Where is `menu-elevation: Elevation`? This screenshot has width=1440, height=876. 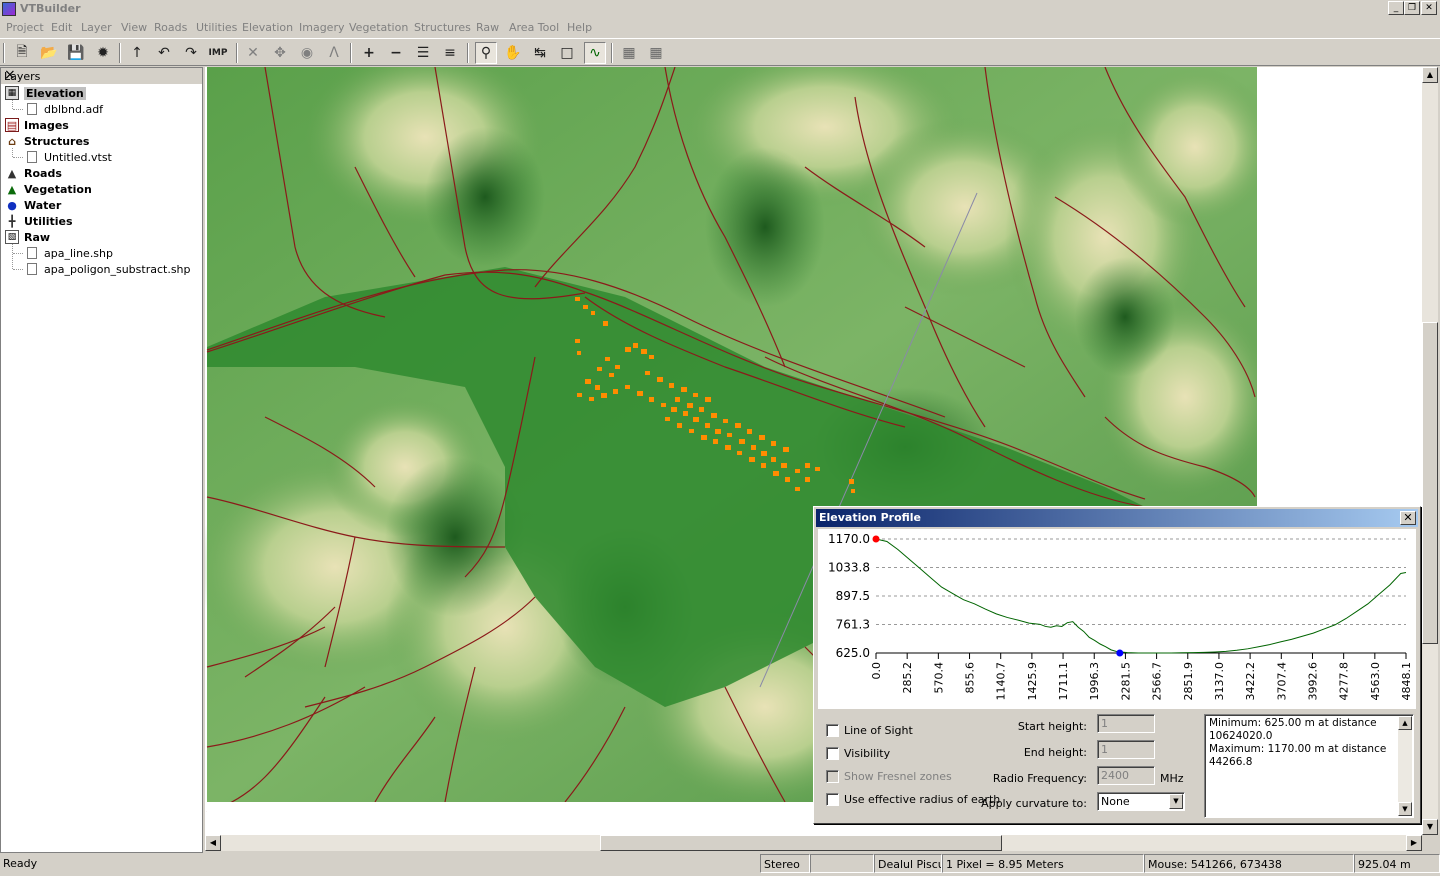 menu-elevation: Elevation is located at coordinates (267, 27).